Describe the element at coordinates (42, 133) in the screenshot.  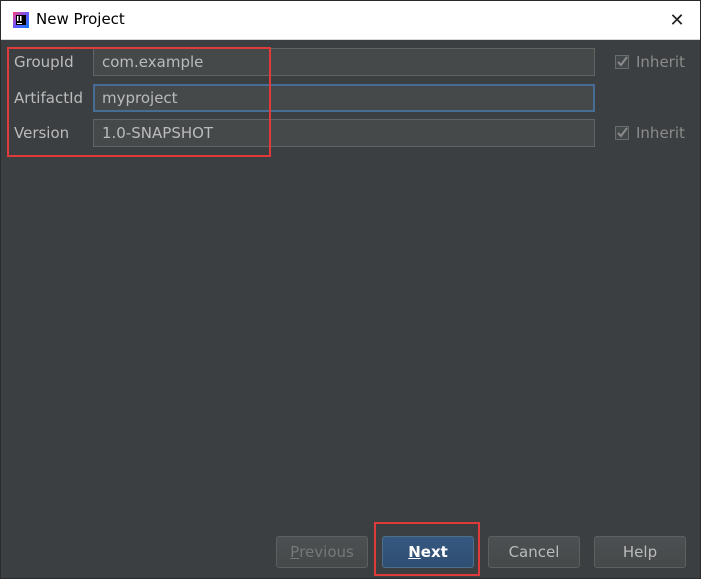
I see `version-label: Version` at that location.